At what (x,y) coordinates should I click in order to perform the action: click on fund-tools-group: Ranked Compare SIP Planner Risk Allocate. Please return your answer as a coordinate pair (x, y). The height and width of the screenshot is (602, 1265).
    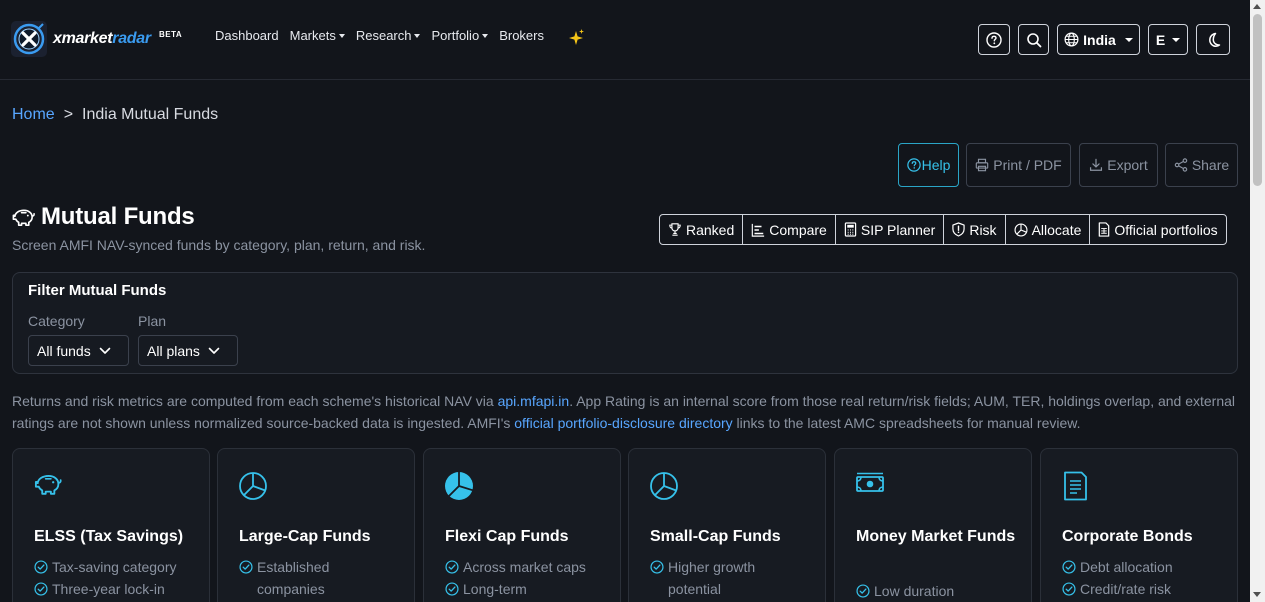
    Looking at the image, I should click on (943, 229).